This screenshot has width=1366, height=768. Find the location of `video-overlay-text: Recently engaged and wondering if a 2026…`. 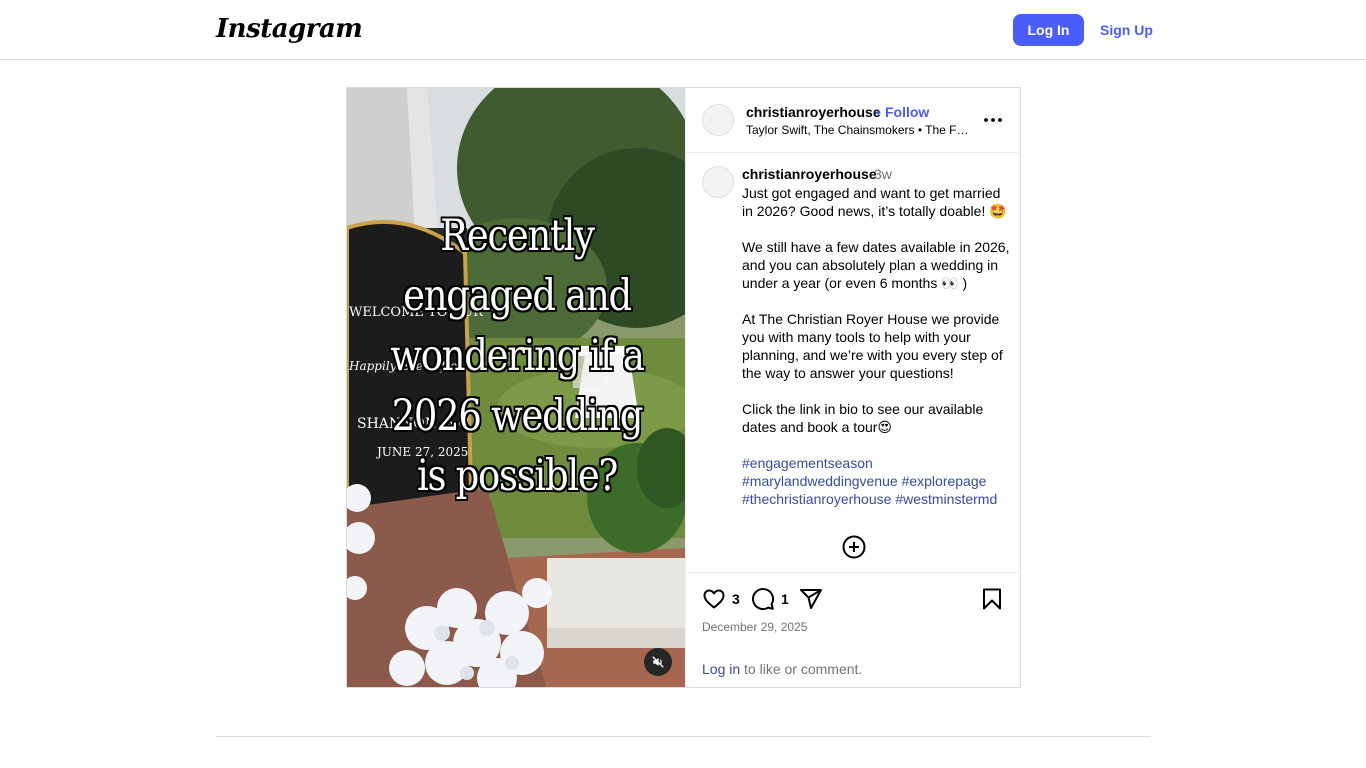

video-overlay-text: Recently engaged and wondering if a 2026… is located at coordinates (517, 356).